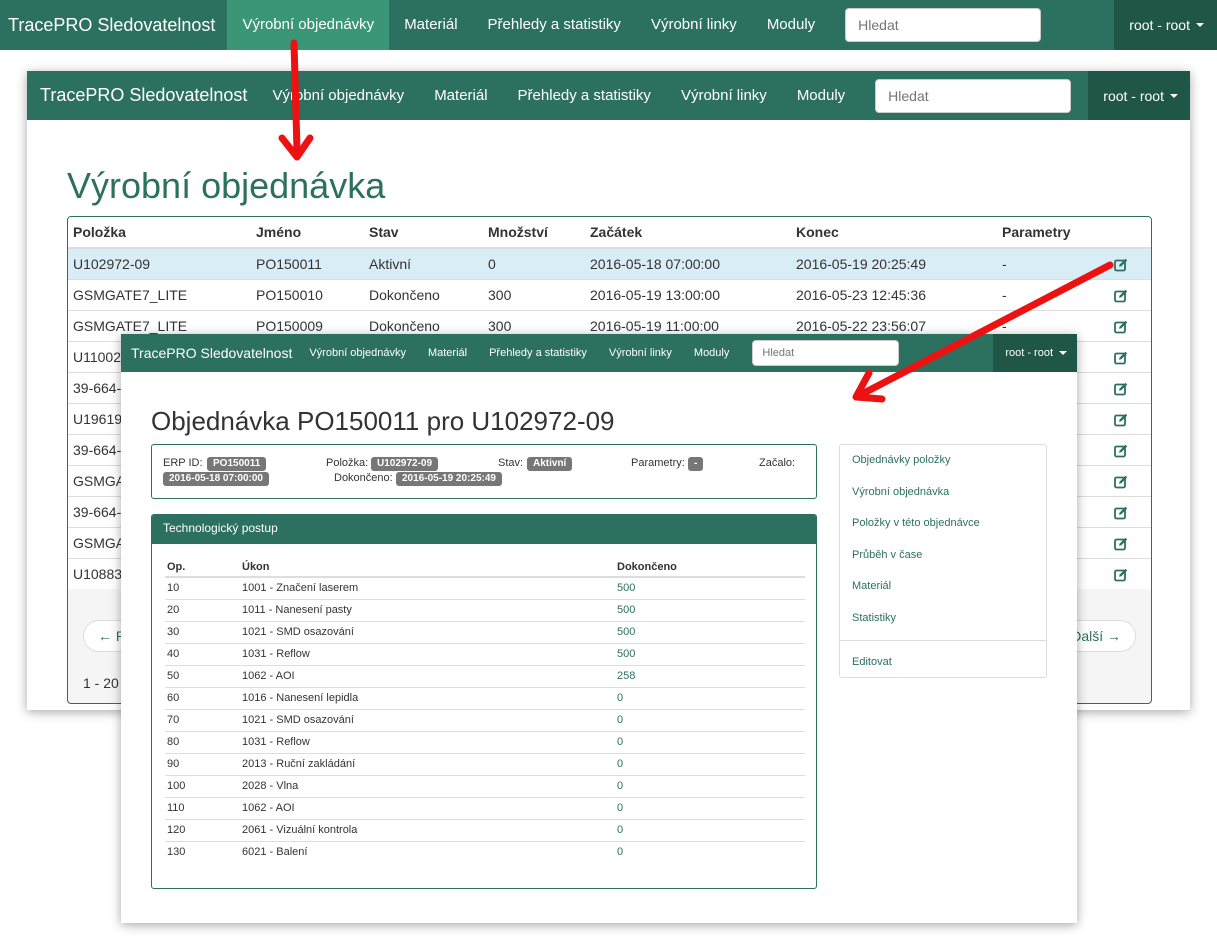 This screenshot has height=949, width=1217. Describe the element at coordinates (874, 618) in the screenshot. I see `side-item-statistics: Statistiky` at that location.